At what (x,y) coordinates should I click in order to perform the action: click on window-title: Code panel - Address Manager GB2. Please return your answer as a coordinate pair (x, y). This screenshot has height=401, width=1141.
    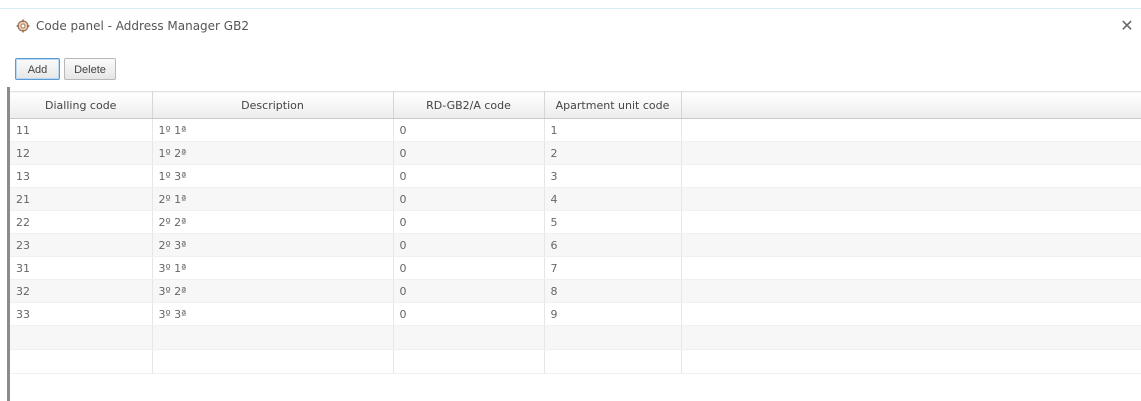
    Looking at the image, I should click on (142, 26).